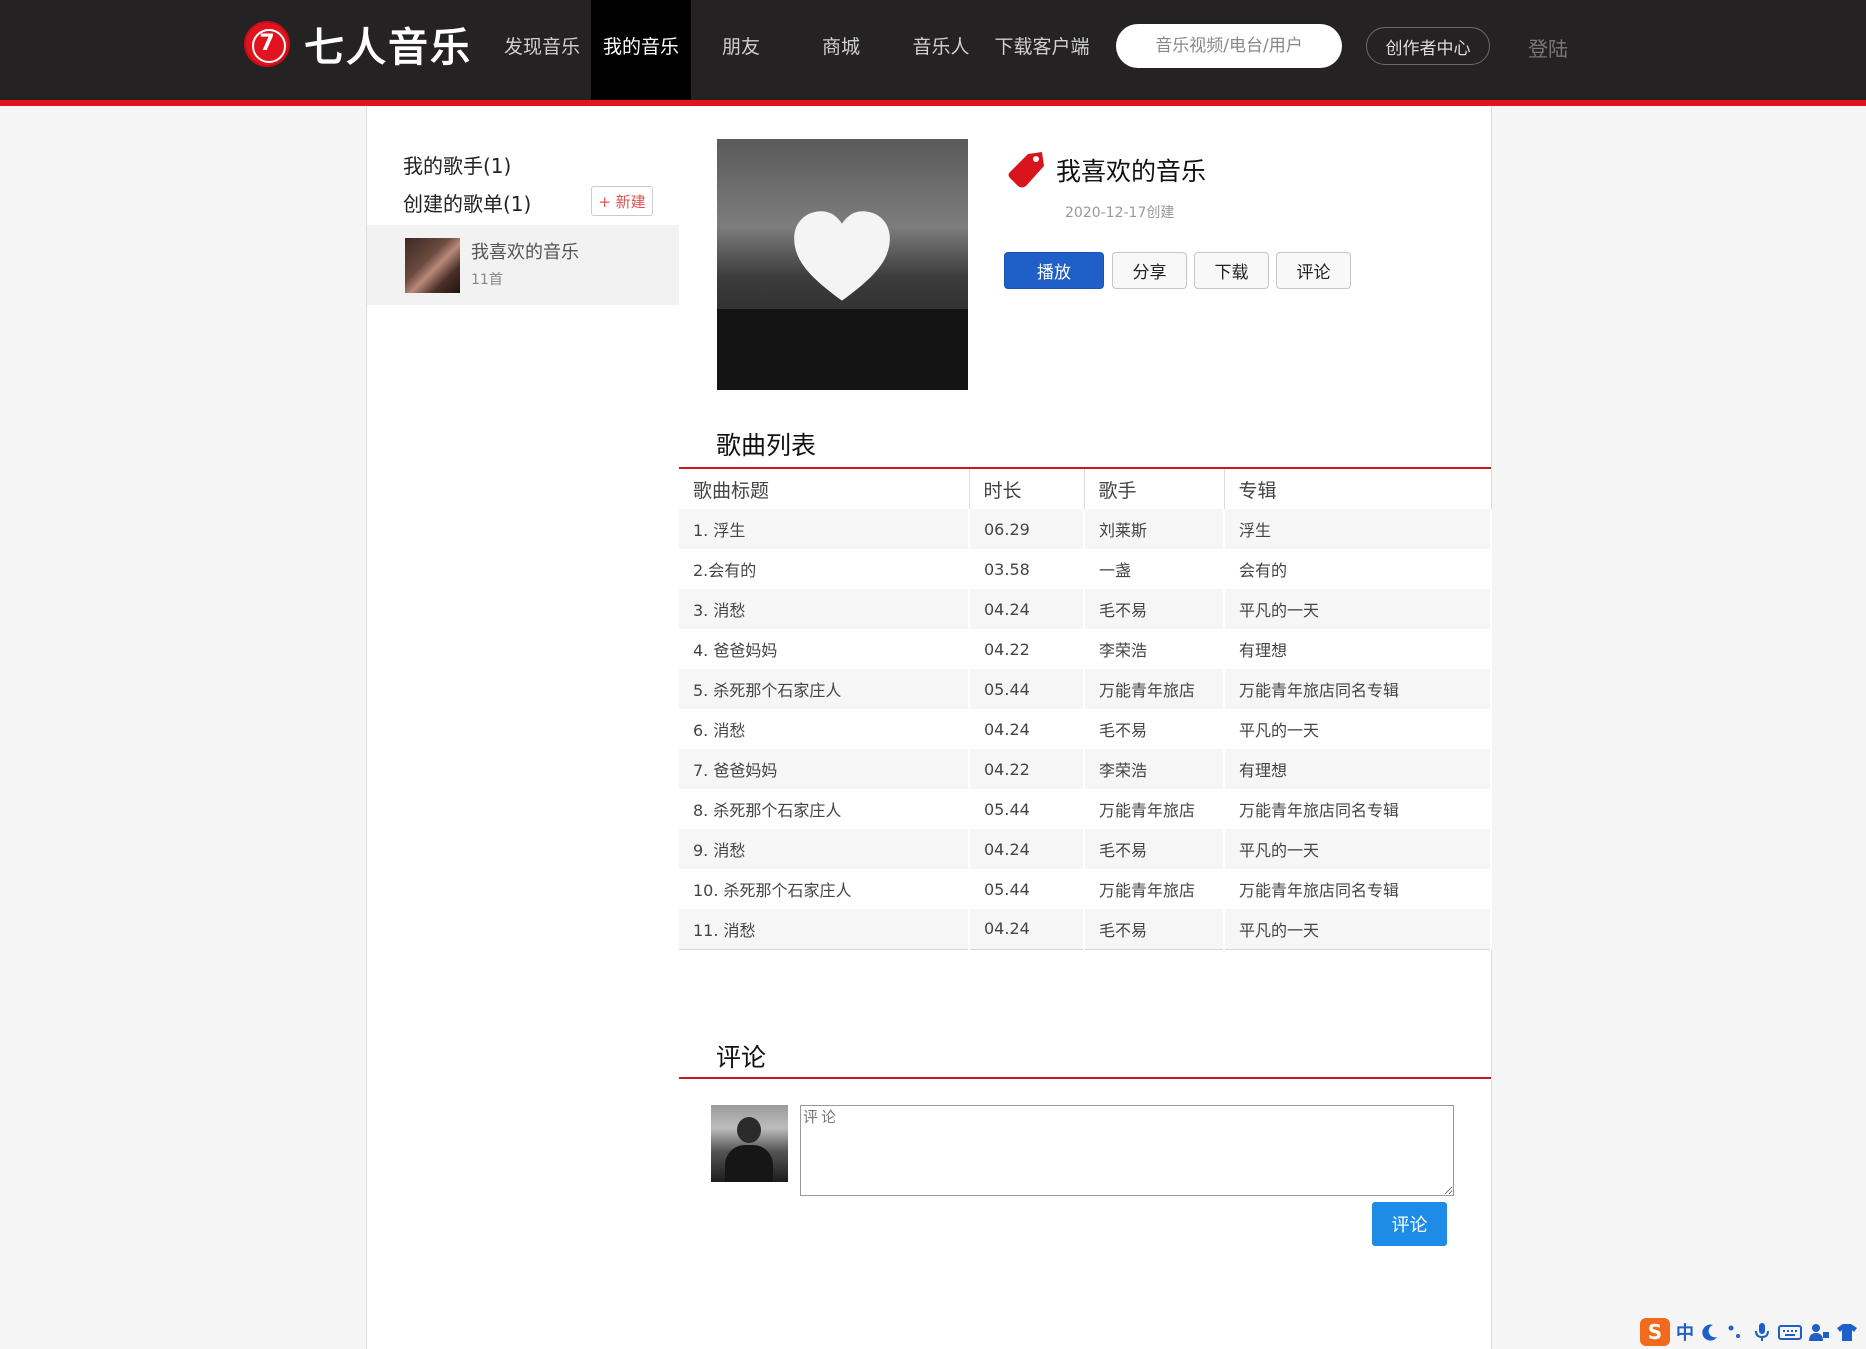 The image size is (1866, 1349). What do you see at coordinates (741, 1057) in the screenshot?
I see `comments-heading: 评论` at bounding box center [741, 1057].